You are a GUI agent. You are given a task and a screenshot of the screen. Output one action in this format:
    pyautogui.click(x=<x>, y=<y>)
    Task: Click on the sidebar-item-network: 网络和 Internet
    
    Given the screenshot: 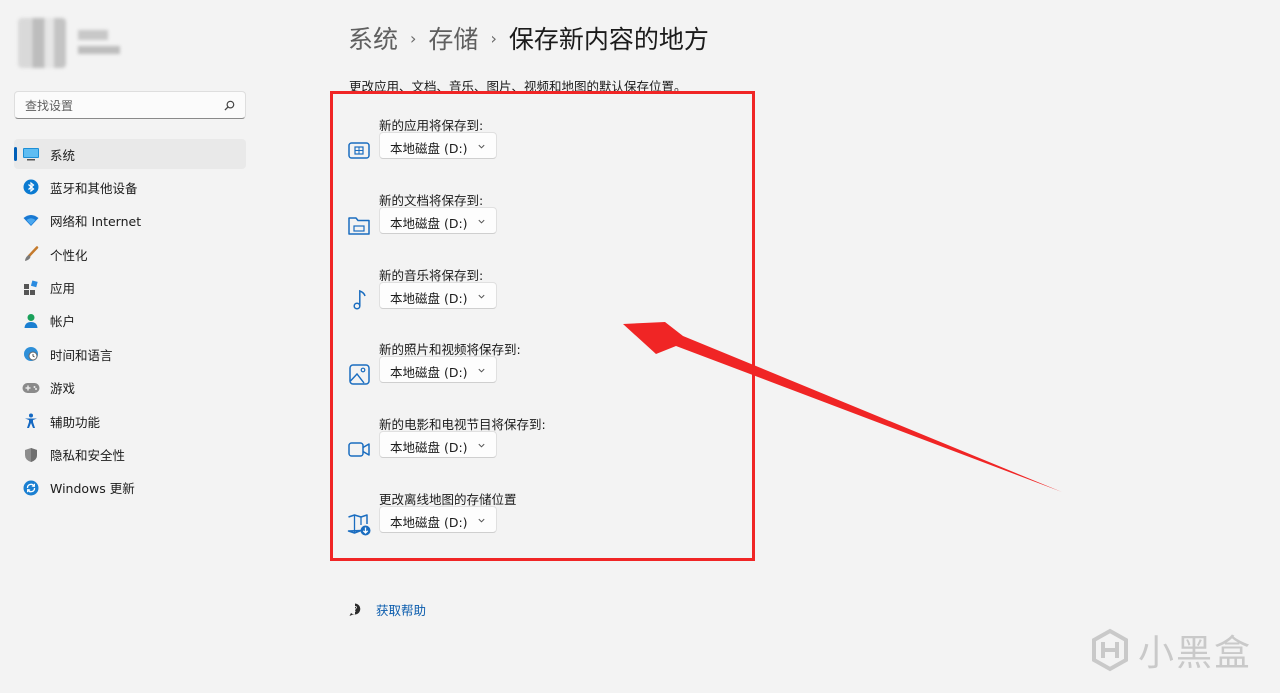 What is the action you would take?
    pyautogui.click(x=130, y=221)
    